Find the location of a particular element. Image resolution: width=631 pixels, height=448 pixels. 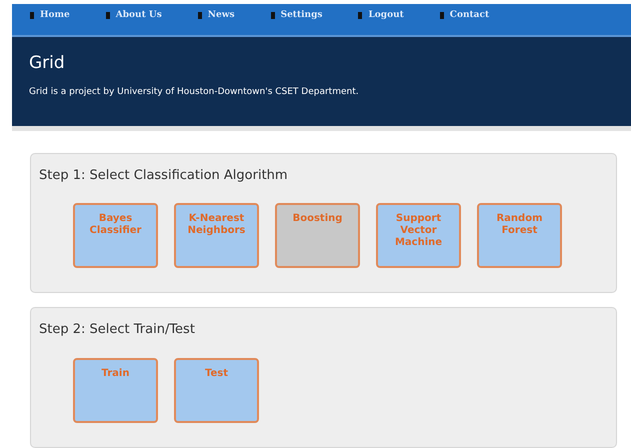

nav-link: Home is located at coordinates (50, 15).